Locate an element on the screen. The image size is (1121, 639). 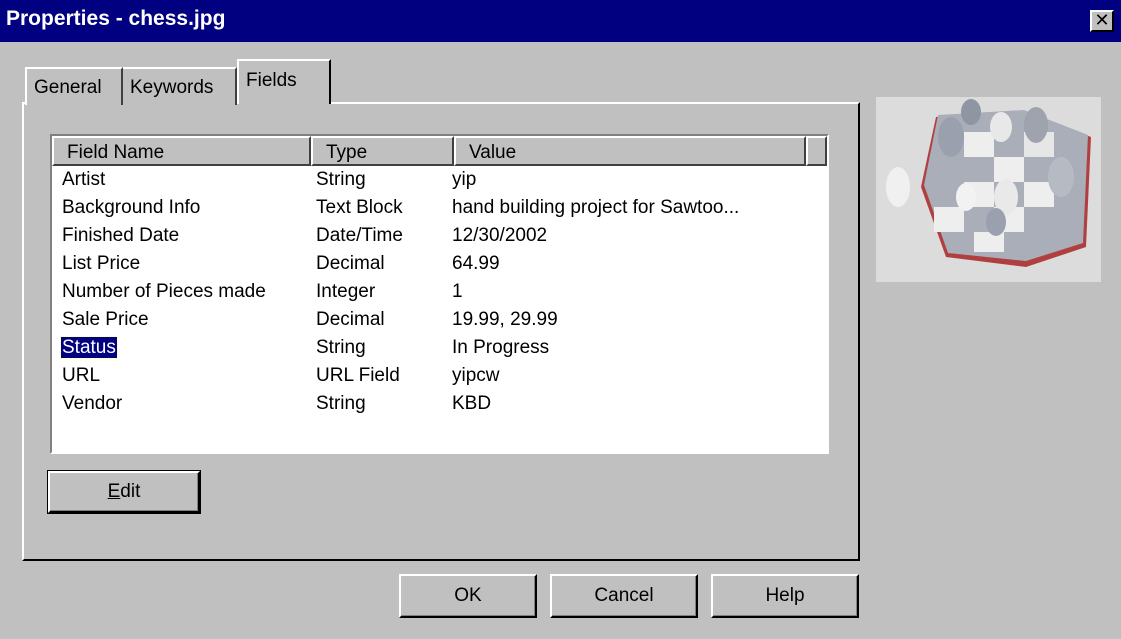
table-row: Vendor String KBD is located at coordinates (439, 403).